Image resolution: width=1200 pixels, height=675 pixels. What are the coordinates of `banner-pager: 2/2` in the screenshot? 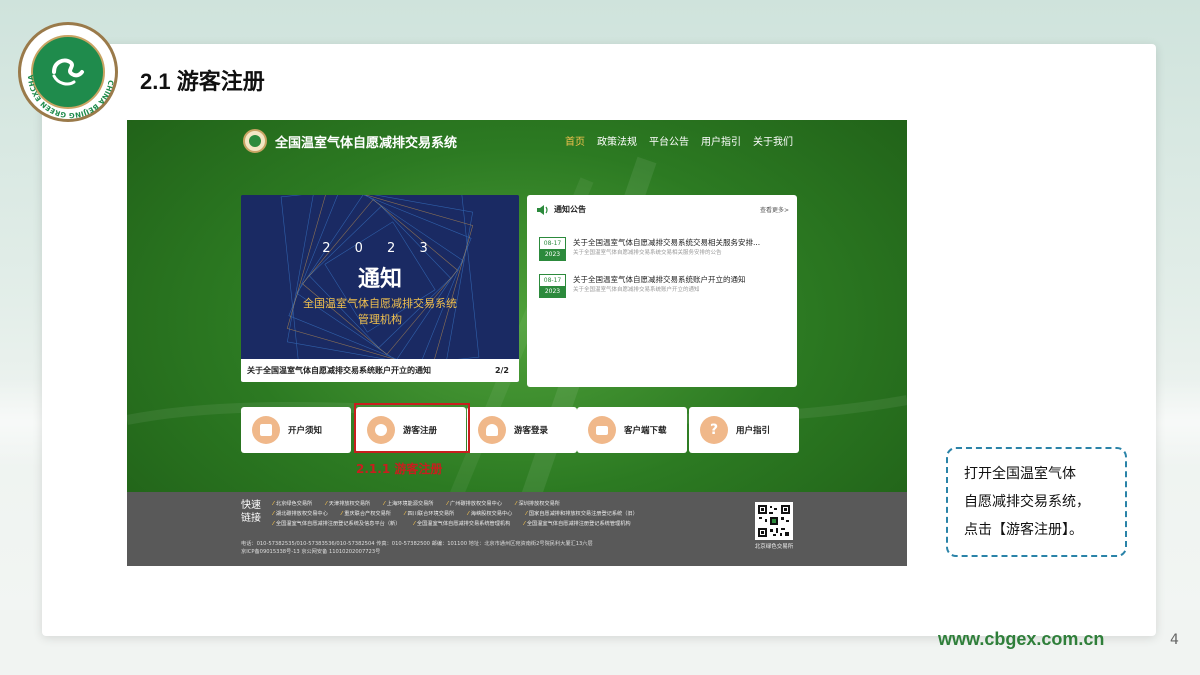 It's located at (501, 370).